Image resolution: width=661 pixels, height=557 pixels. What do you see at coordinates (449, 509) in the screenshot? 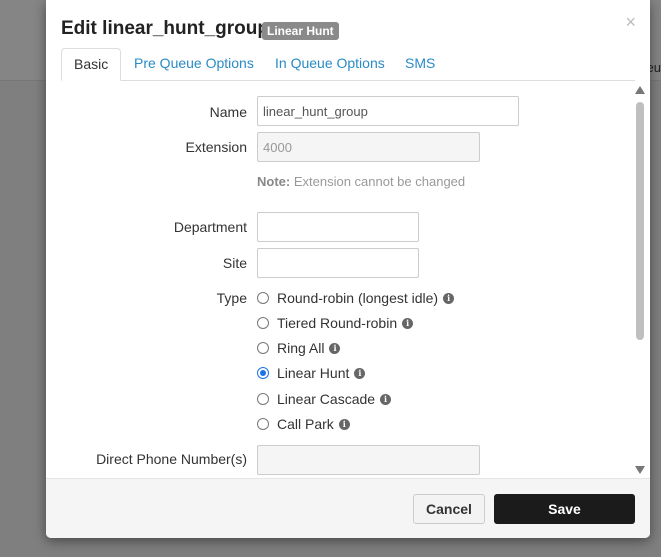
I see `cancel-button: Cancel` at bounding box center [449, 509].